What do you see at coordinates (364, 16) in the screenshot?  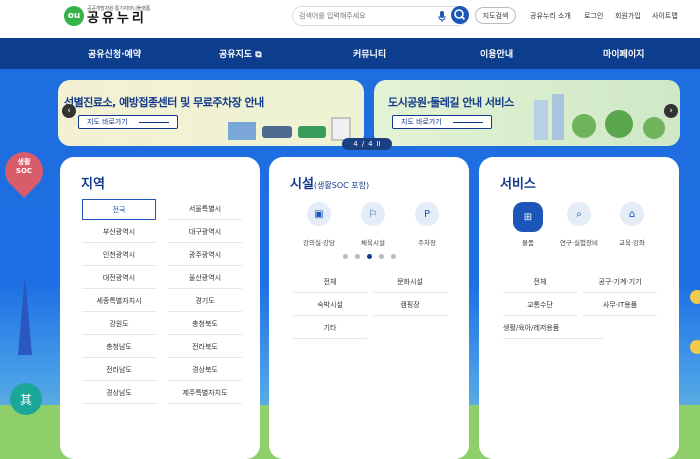 I see `search-input` at bounding box center [364, 16].